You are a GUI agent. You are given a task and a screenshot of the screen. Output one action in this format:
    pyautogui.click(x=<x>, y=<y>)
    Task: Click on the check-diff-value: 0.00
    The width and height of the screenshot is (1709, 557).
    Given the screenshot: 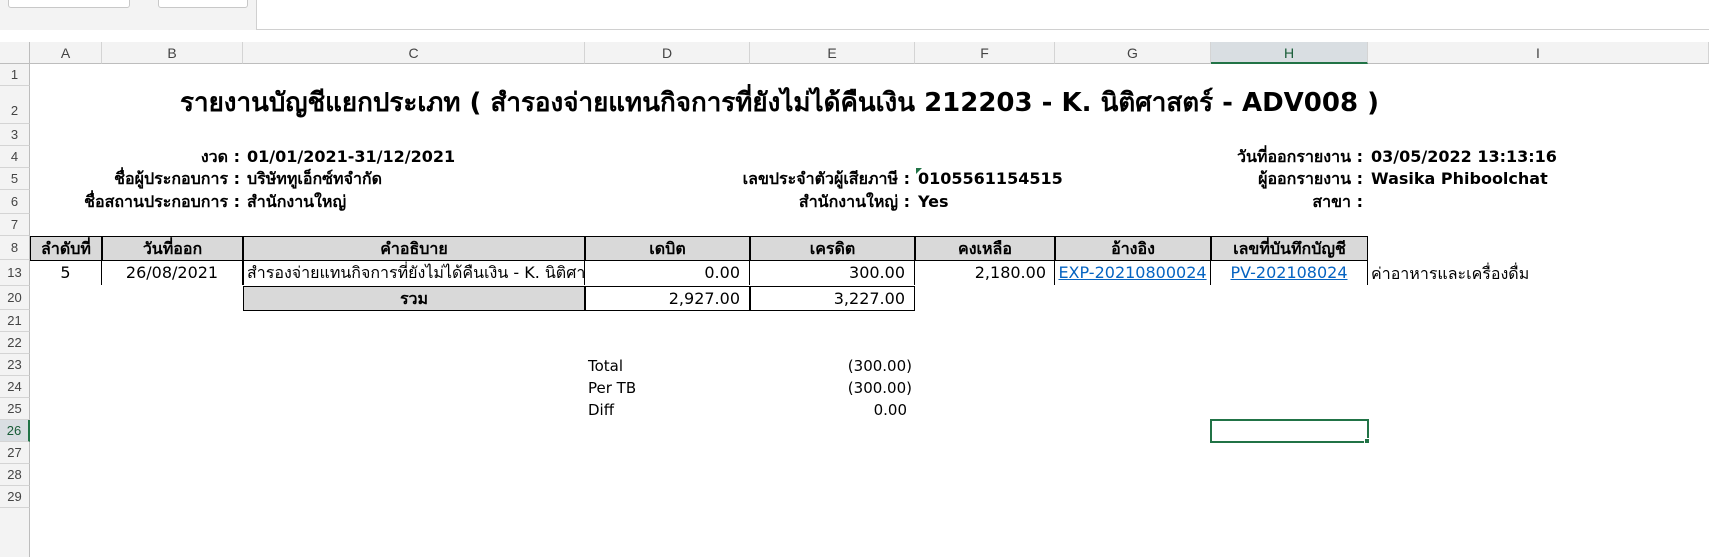 What is the action you would take?
    pyautogui.click(x=828, y=410)
    